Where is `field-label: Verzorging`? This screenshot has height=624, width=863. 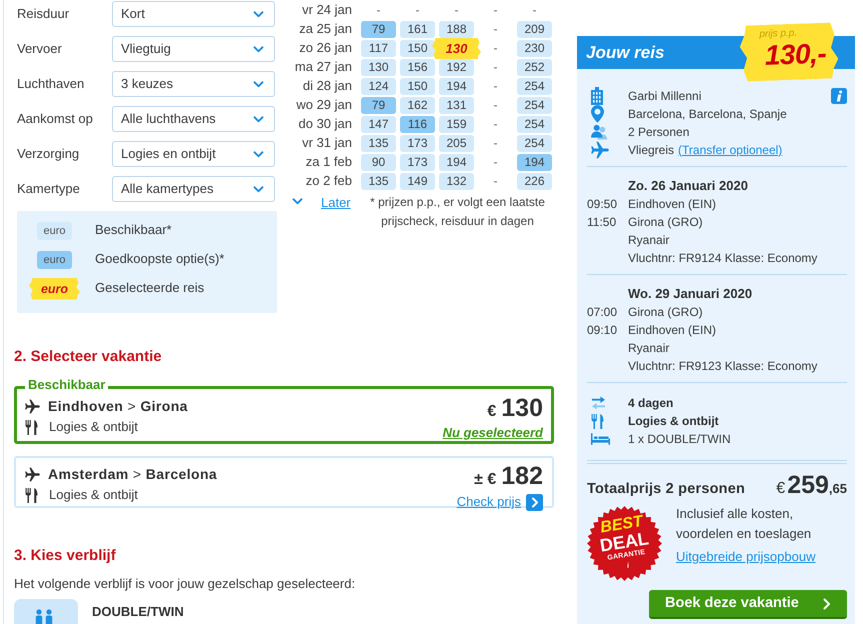
field-label: Verzorging is located at coordinates (48, 153).